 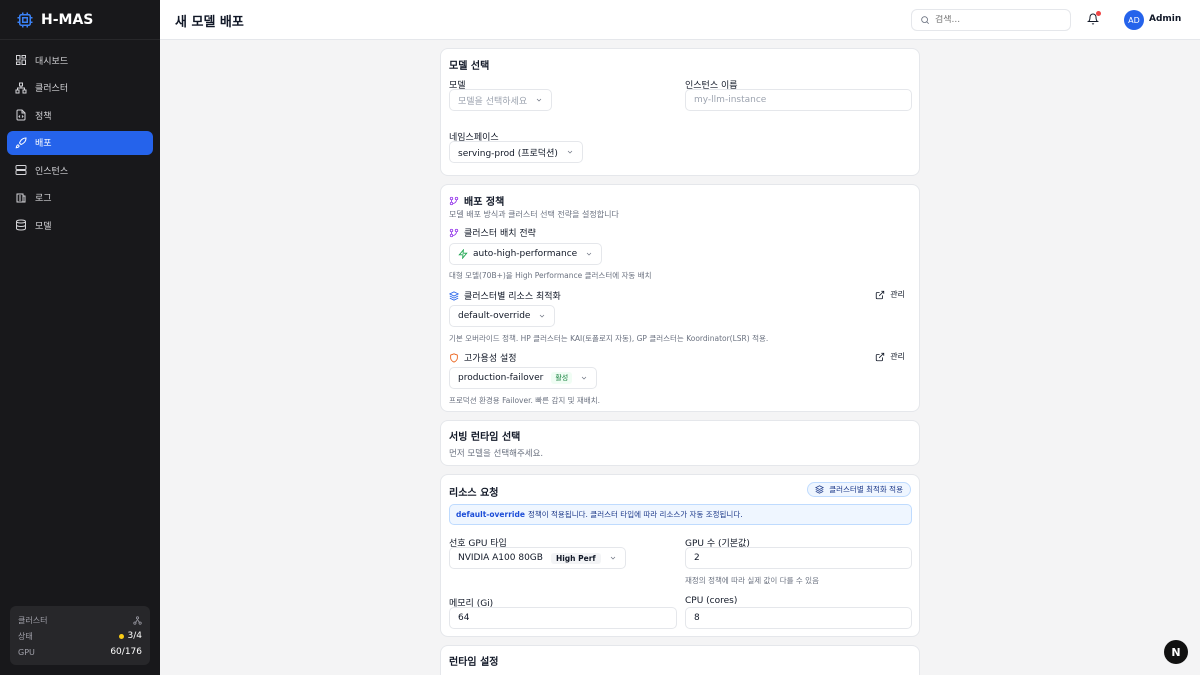 I want to click on notification-badge, so click(x=1098, y=13).